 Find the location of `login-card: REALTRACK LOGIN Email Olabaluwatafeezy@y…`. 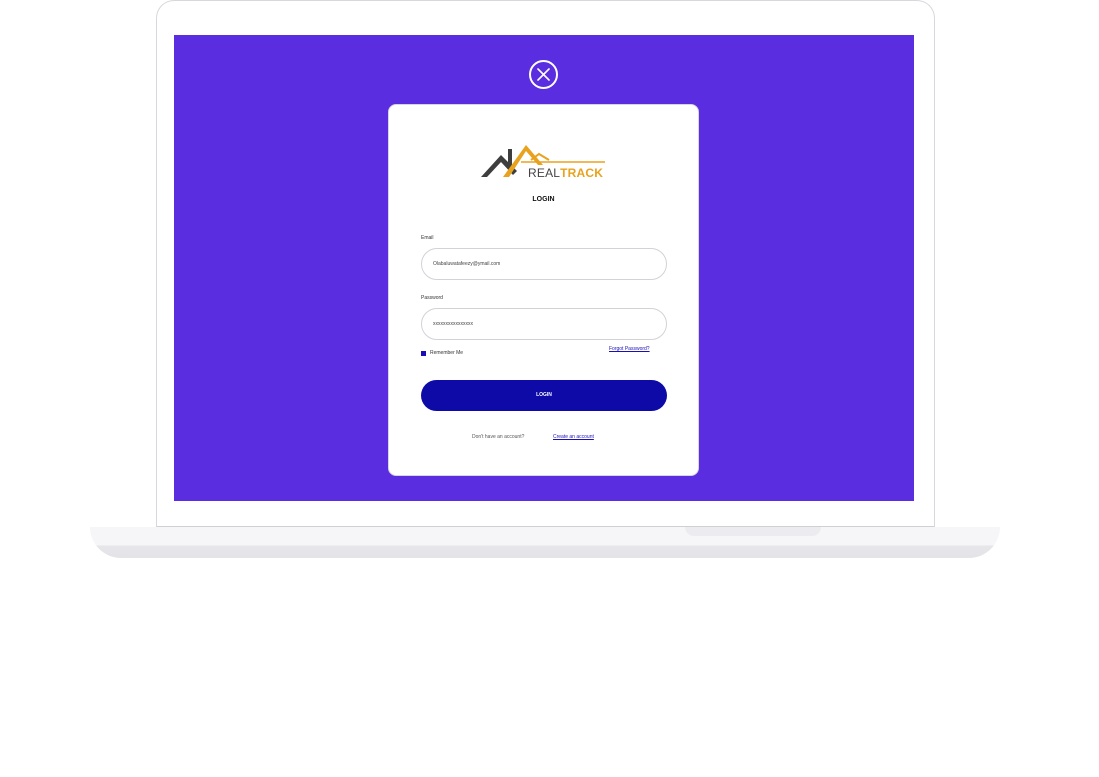

login-card: REALTRACK LOGIN Email Olabaluwatafeezy@y… is located at coordinates (543, 290).